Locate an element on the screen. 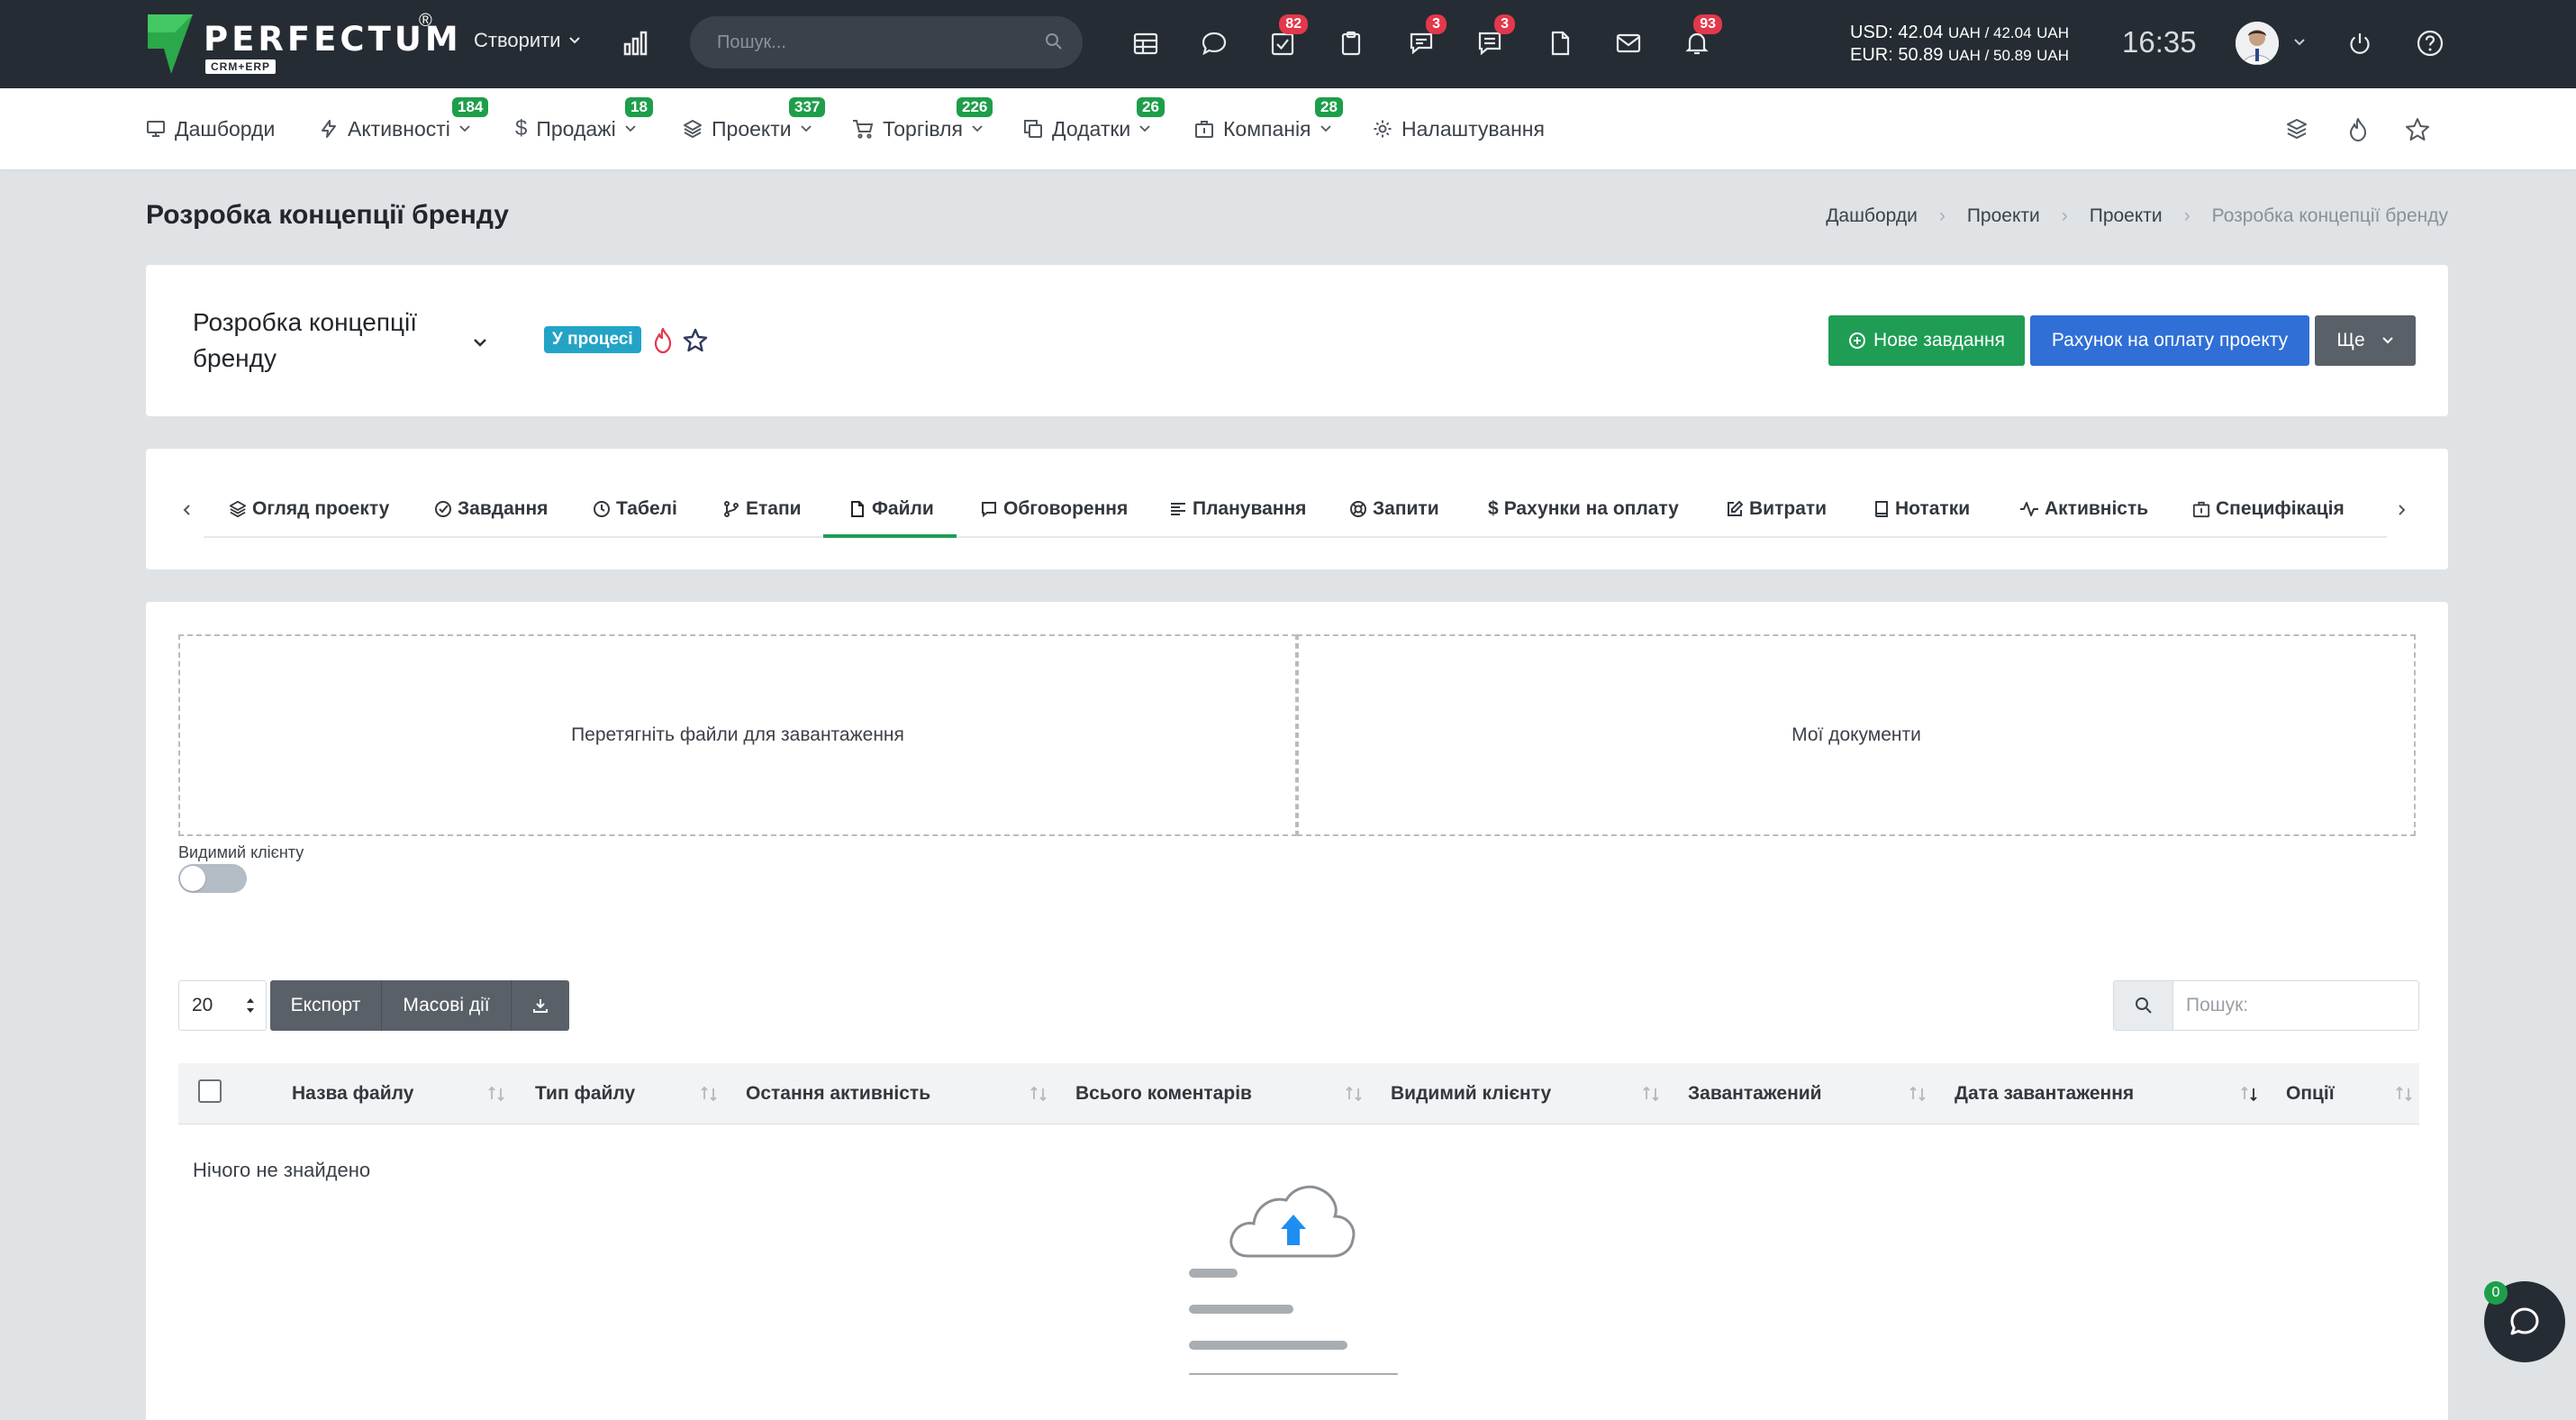  upload-dropzone: Перетягніть файли для завантаження is located at coordinates (737, 735).